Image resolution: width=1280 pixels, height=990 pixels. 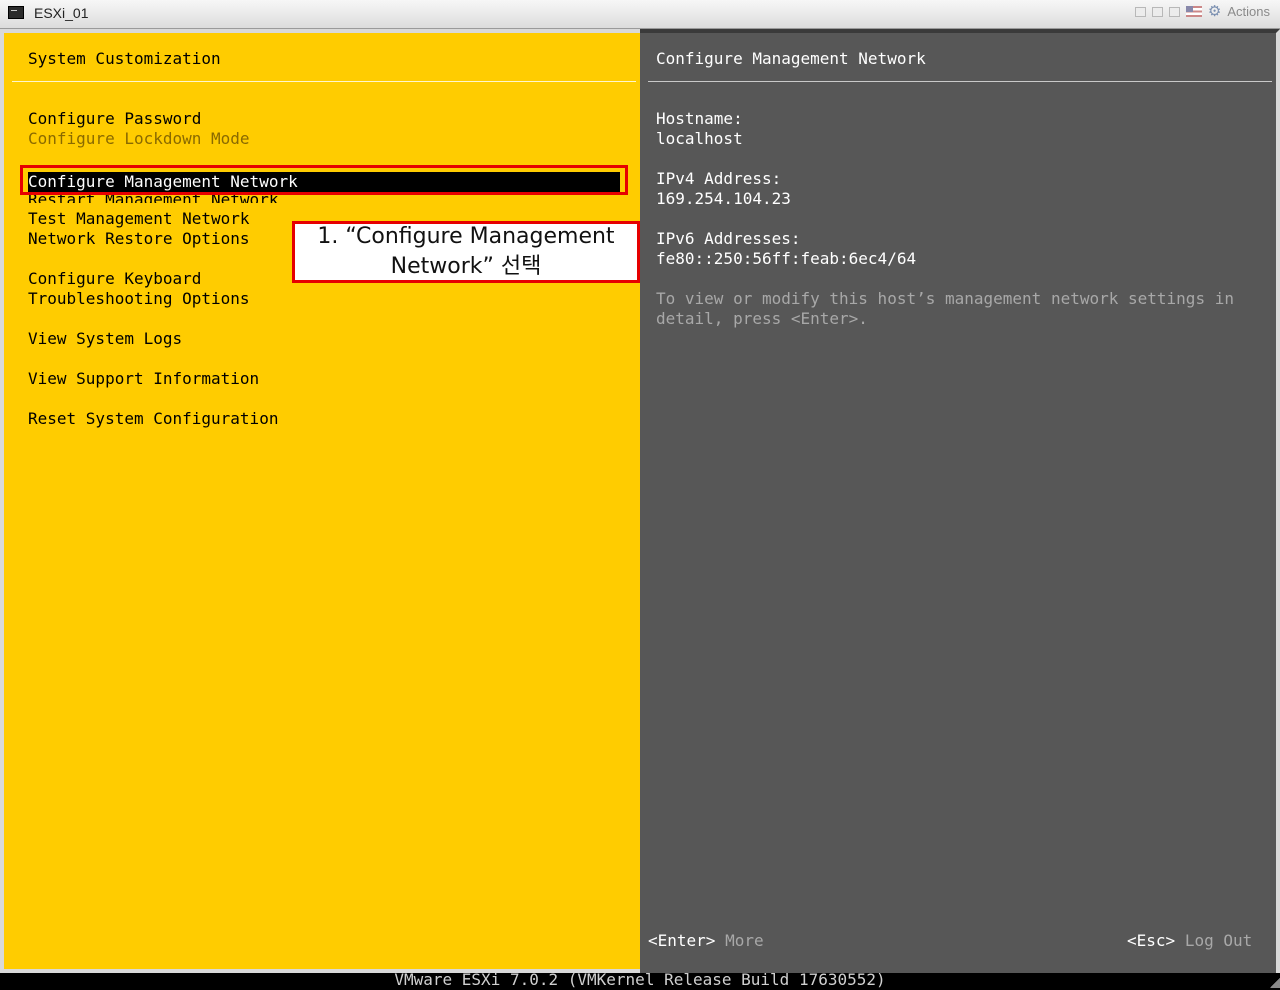 I want to click on selection-highlight-annotation, so click(x=324, y=180).